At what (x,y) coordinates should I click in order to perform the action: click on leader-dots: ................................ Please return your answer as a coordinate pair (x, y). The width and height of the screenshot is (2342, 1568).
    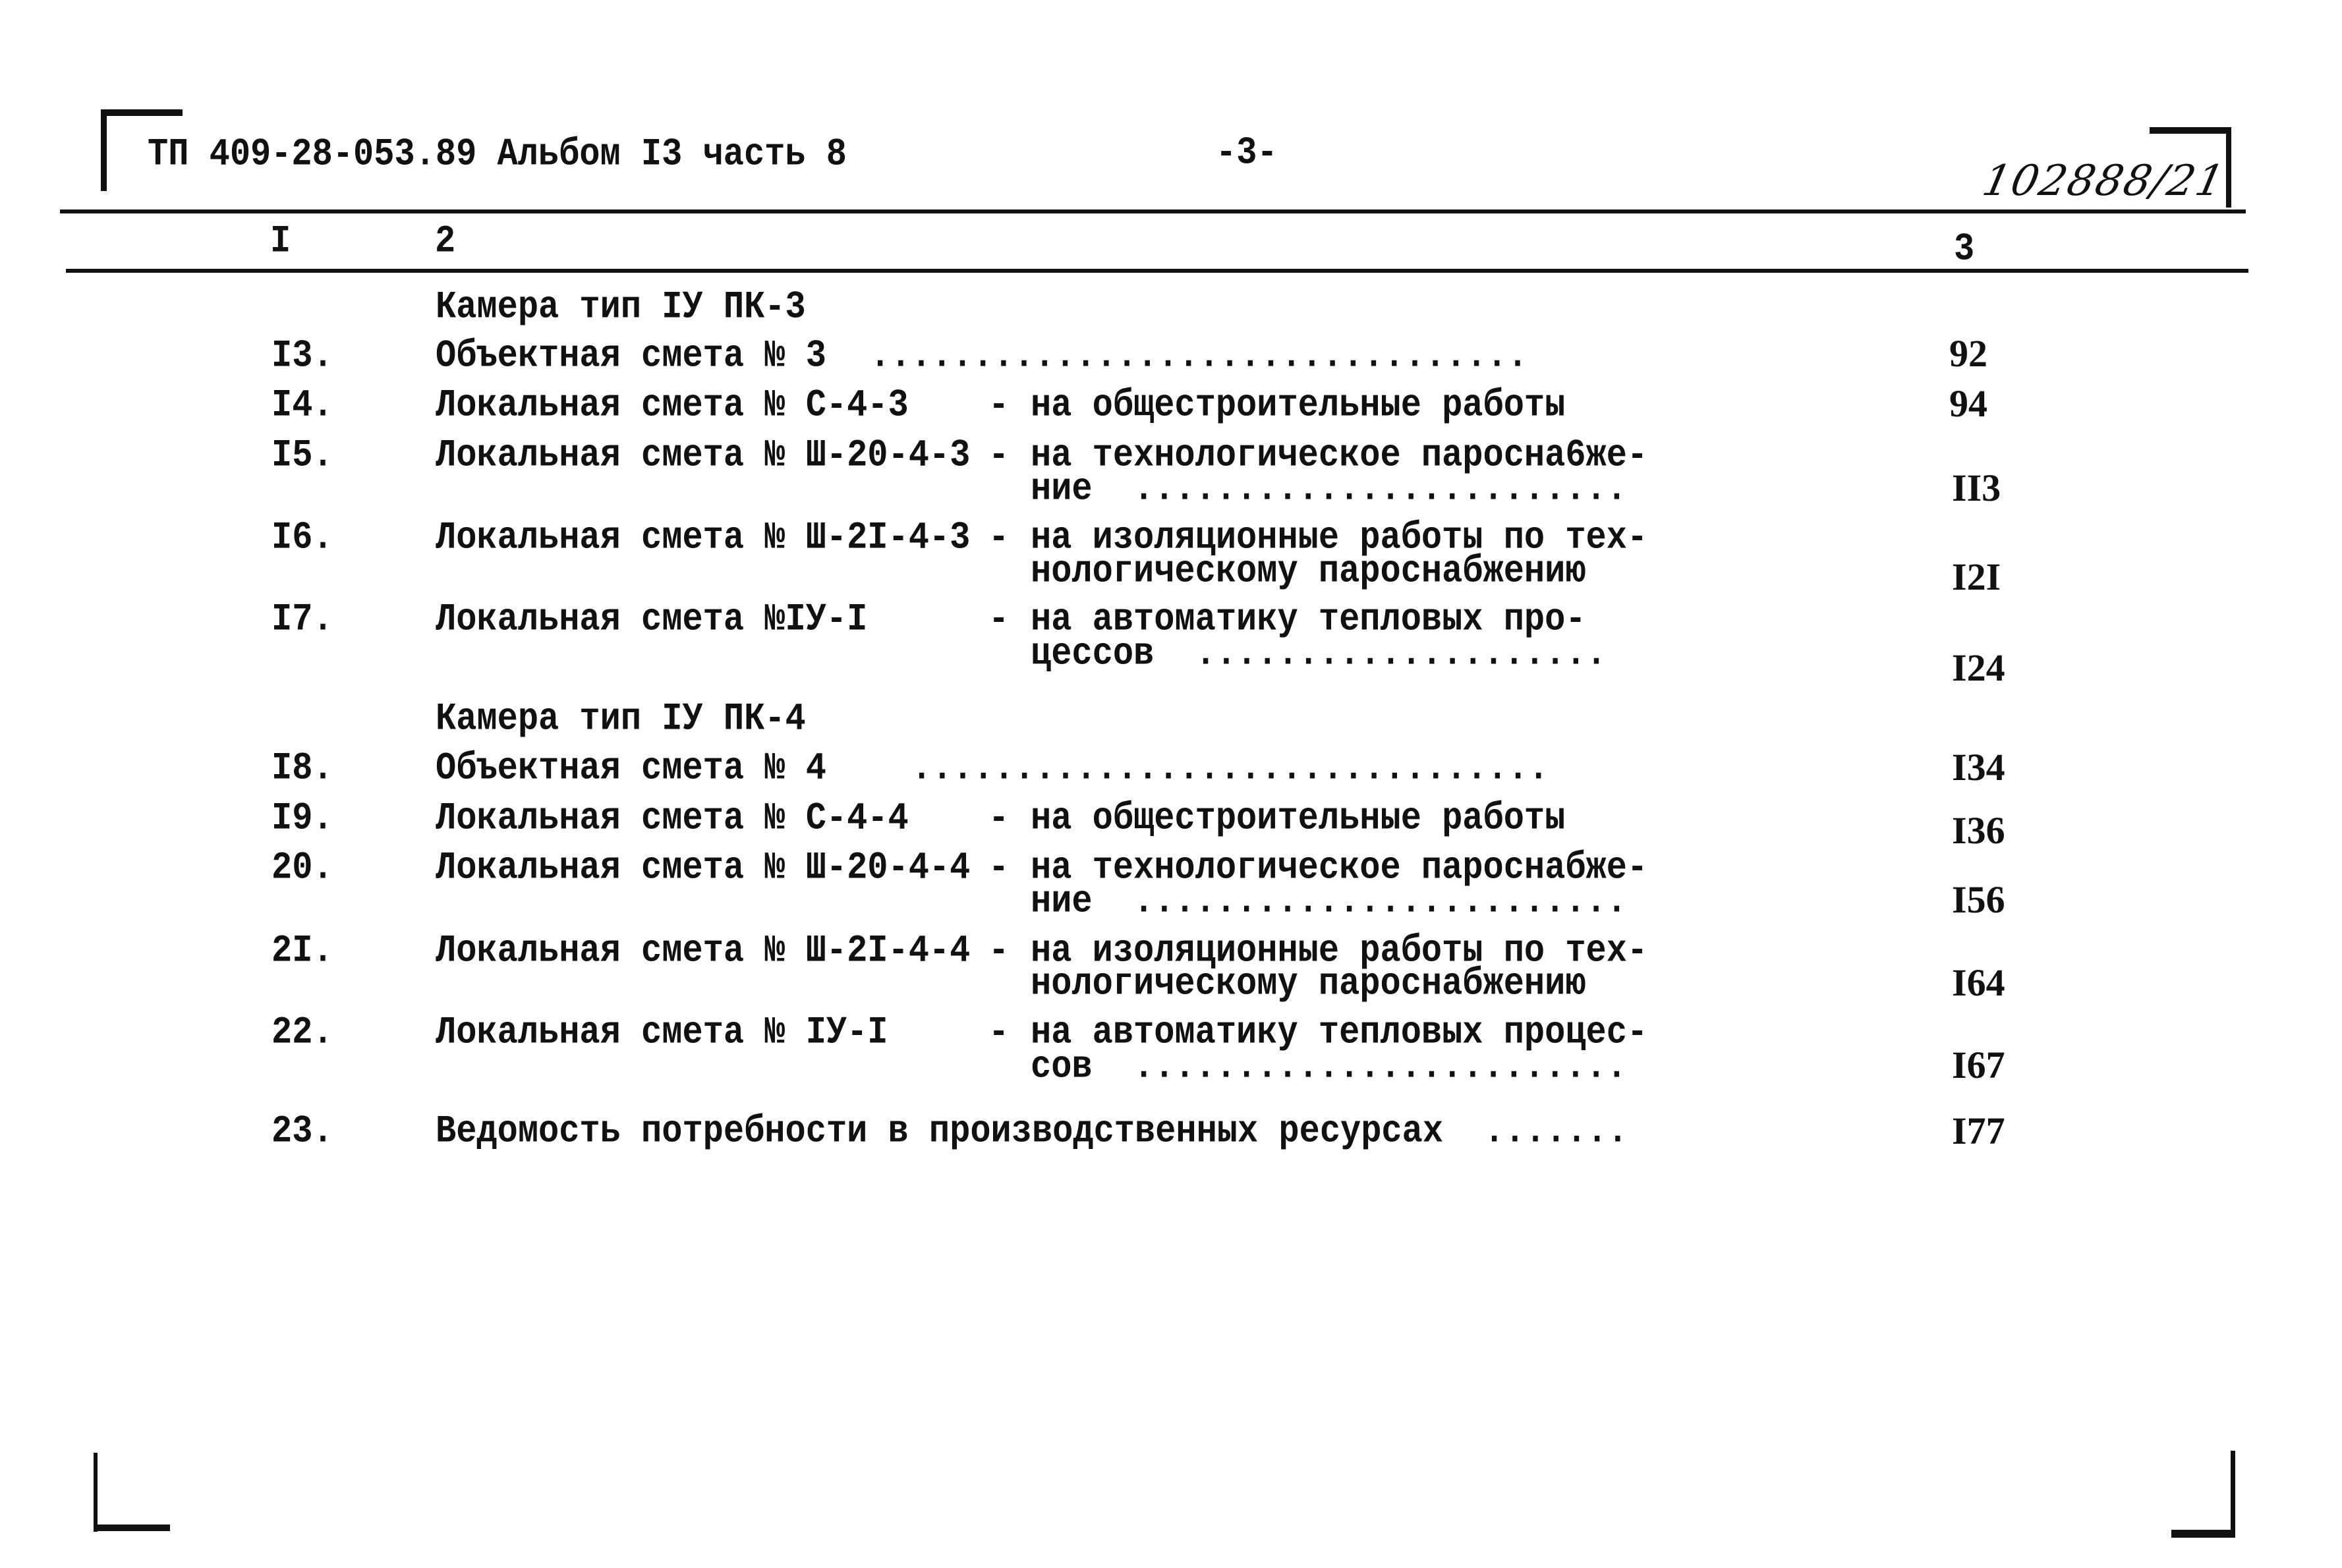
    Looking at the image, I should click on (1230, 768).